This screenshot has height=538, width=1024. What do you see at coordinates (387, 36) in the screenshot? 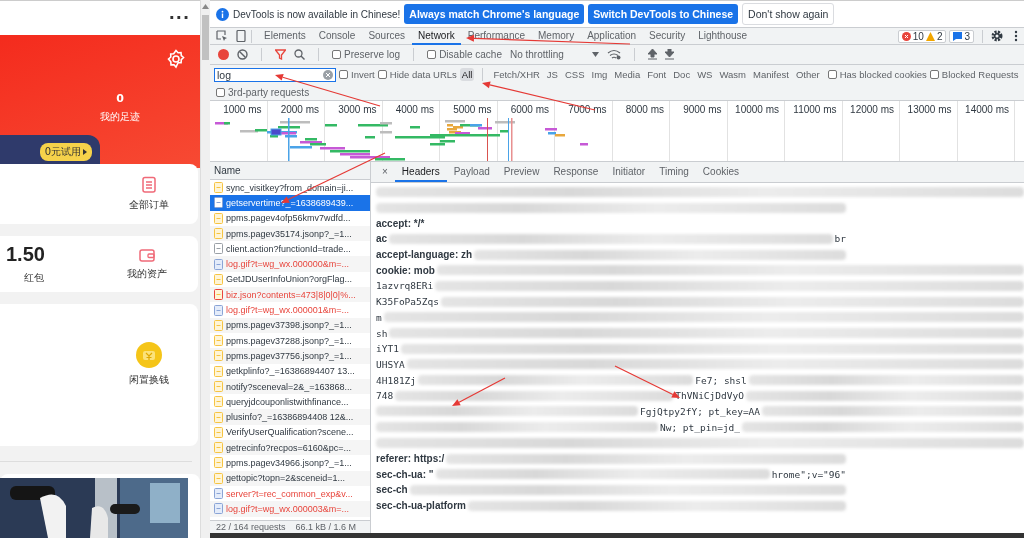
I see `panel-tab: Sources` at bounding box center [387, 36].